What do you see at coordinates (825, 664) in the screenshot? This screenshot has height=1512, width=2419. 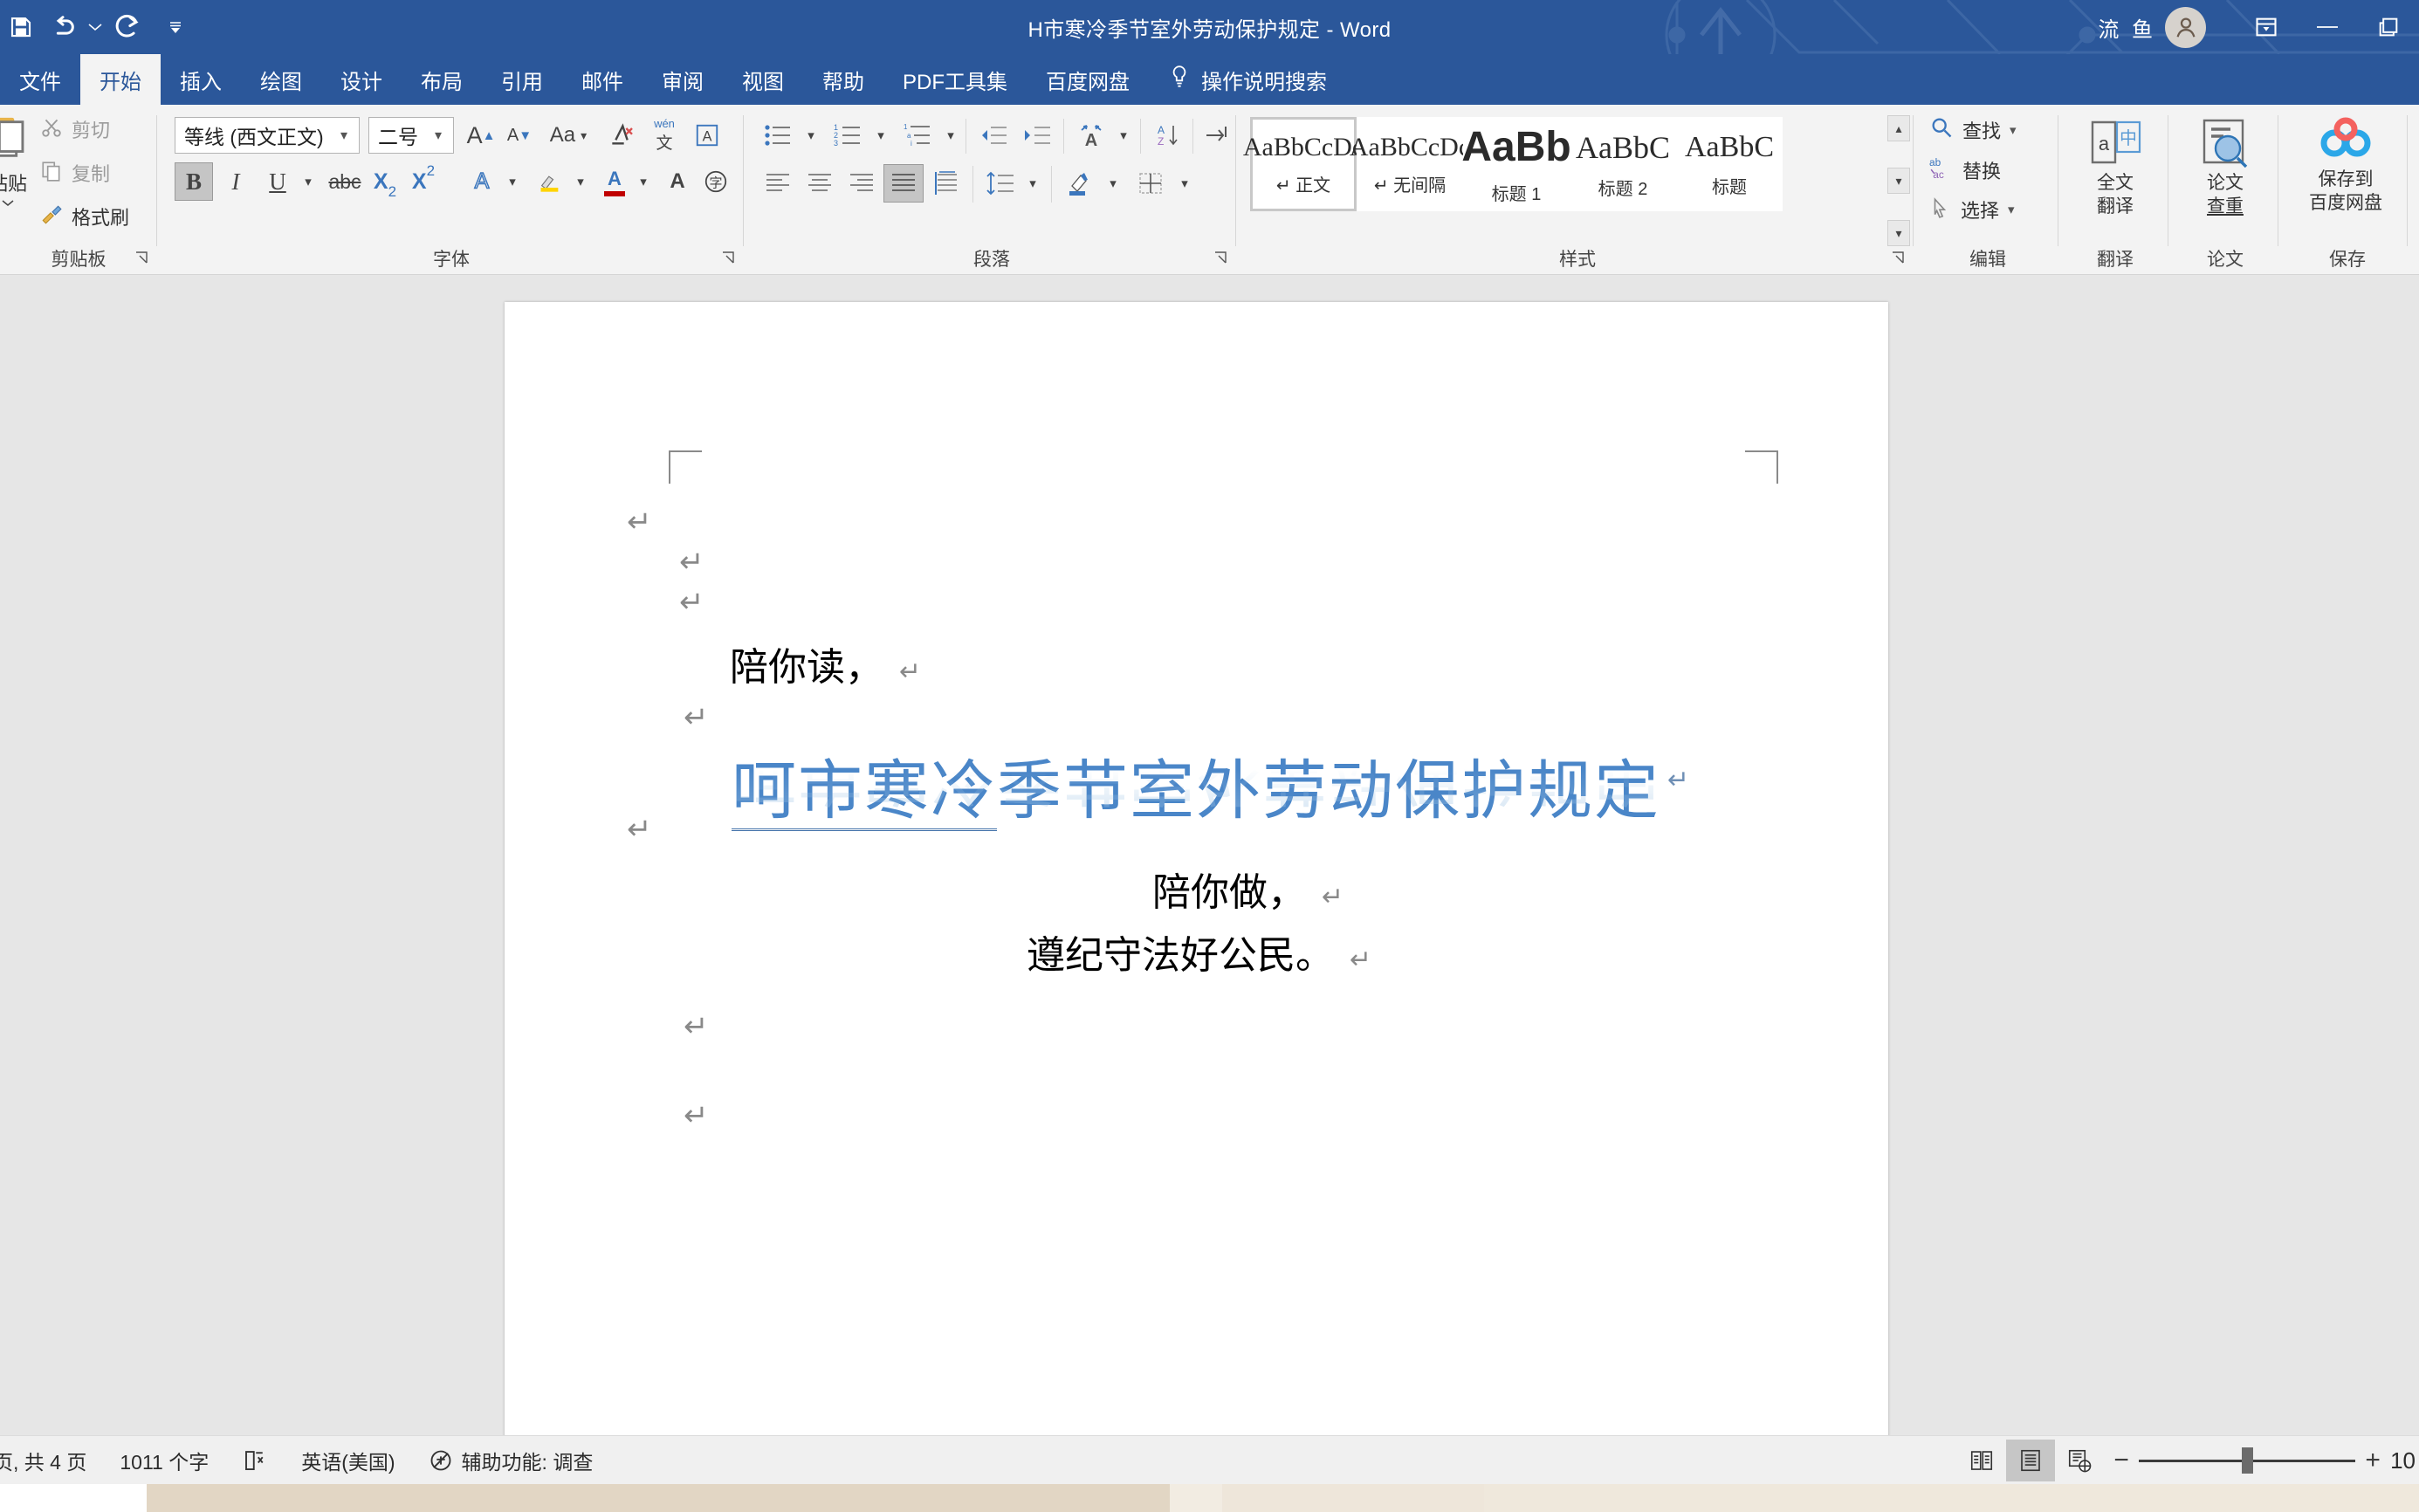 I see `paragraph-line: 陪你读， ↵` at bounding box center [825, 664].